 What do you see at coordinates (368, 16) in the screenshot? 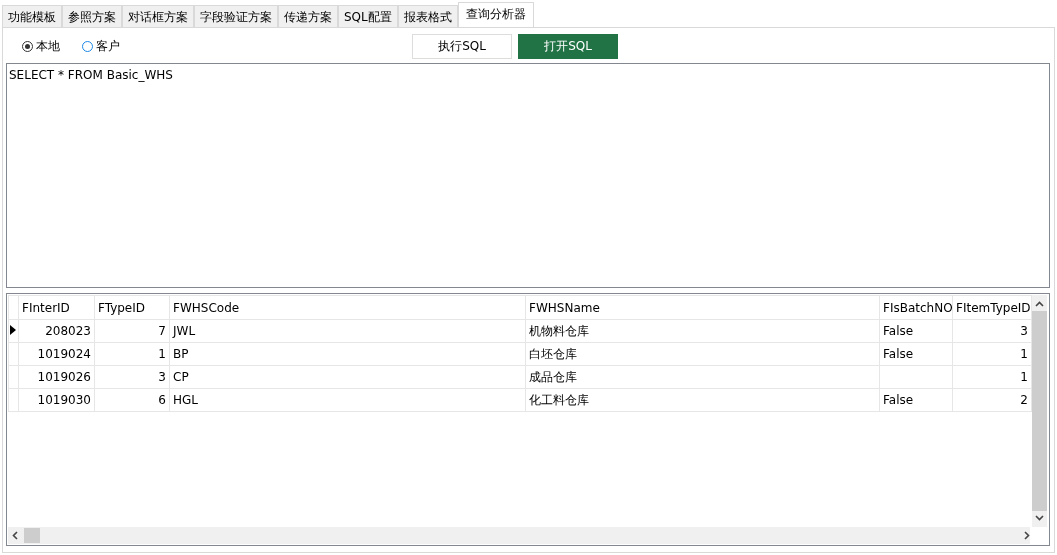
I see `tab: SQL配置` at bounding box center [368, 16].